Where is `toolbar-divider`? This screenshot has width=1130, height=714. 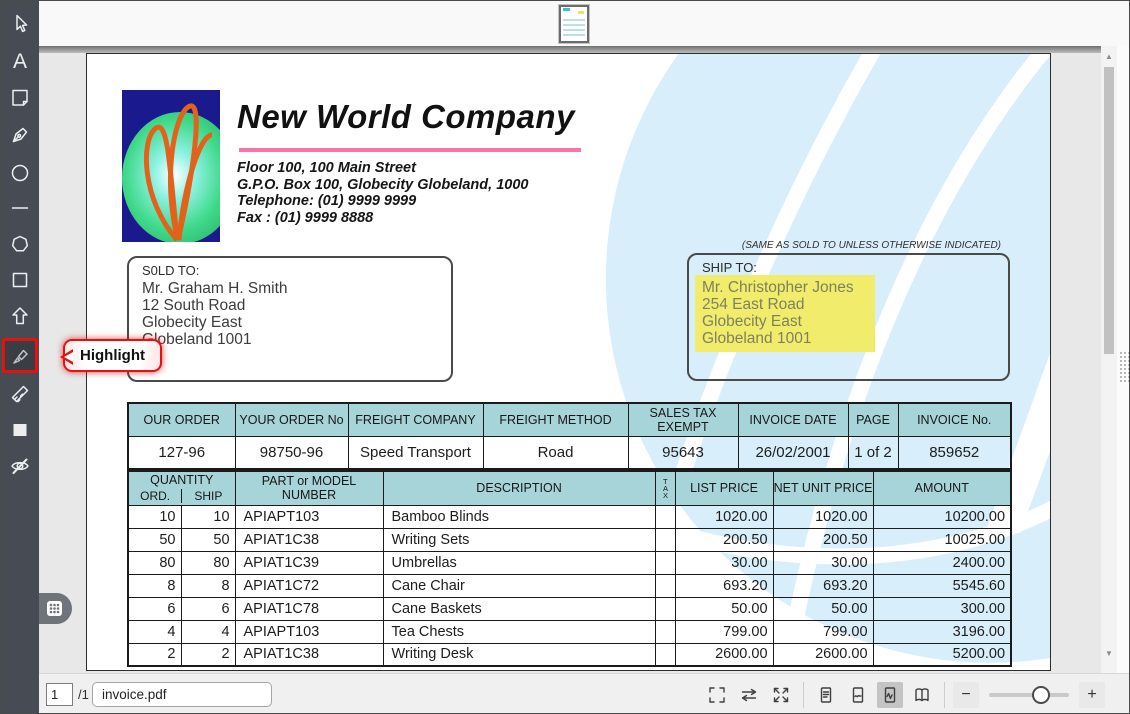
toolbar-divider is located at coordinates (944, 695).